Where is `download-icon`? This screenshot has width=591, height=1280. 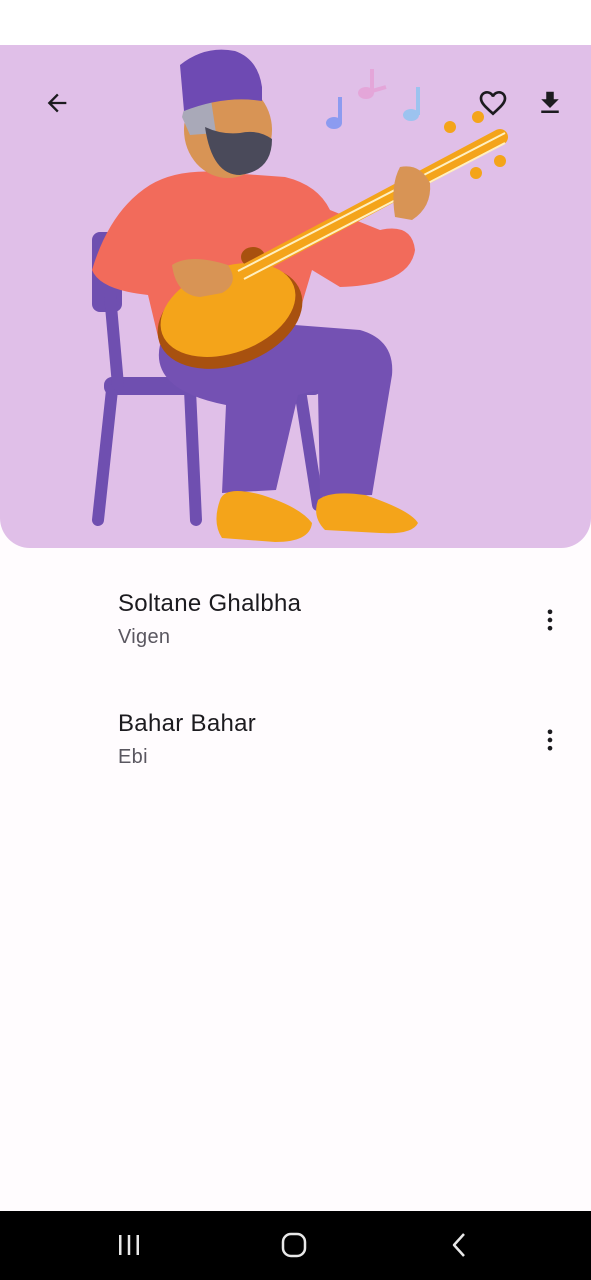 download-icon is located at coordinates (550, 102).